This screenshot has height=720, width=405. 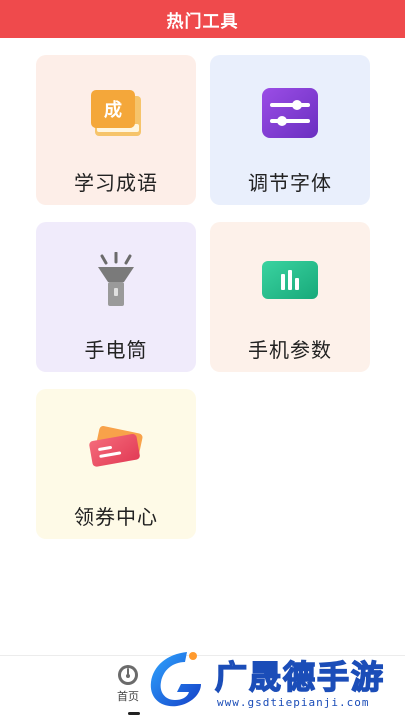 I want to click on tool-label: 领券中心, so click(x=116, y=517).